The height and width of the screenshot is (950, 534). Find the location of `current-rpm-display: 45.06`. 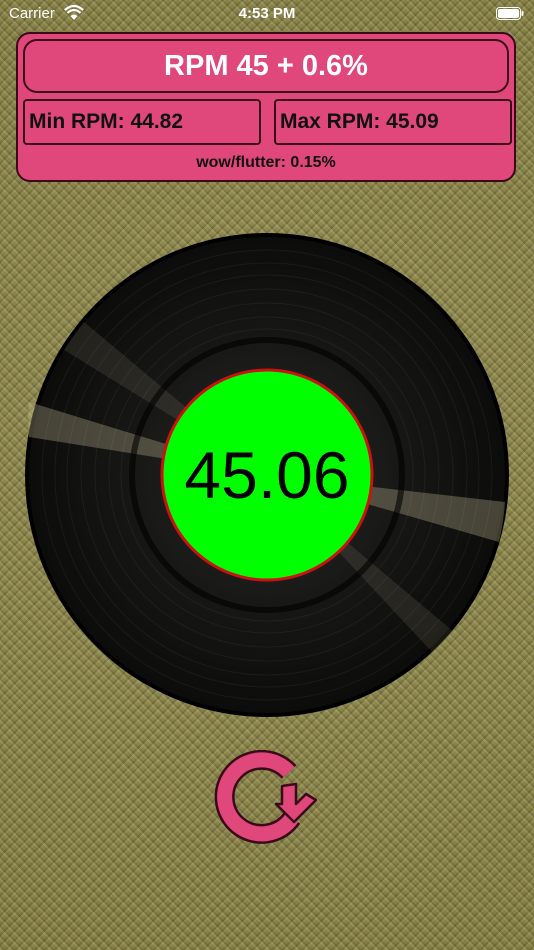

current-rpm-display: 45.06 is located at coordinates (267, 475).